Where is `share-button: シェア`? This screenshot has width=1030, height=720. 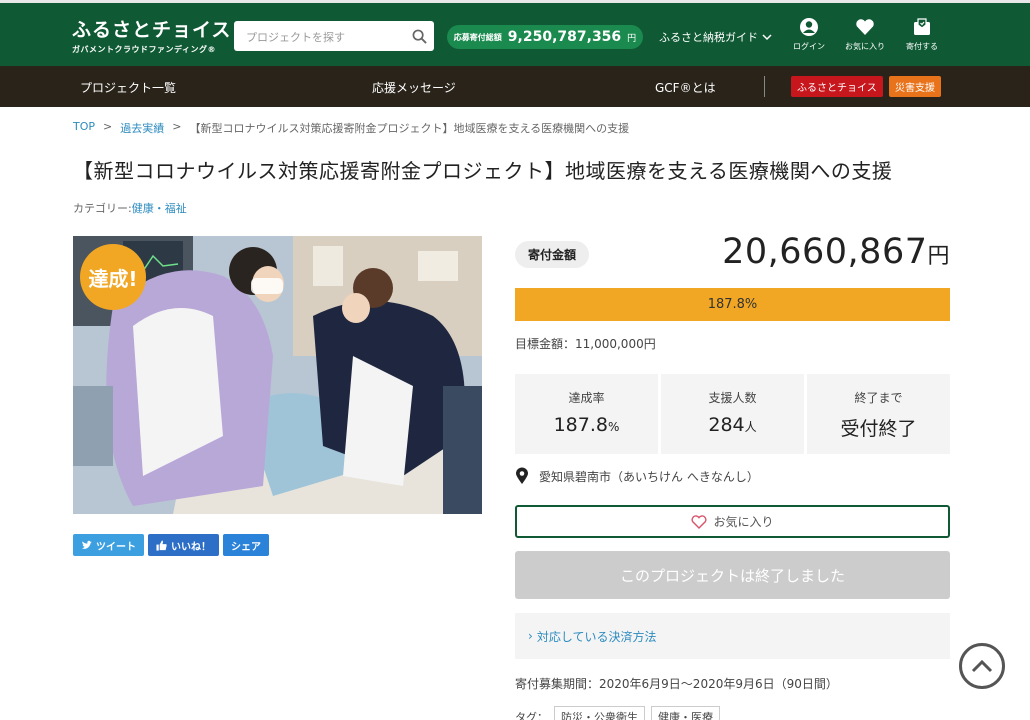
share-button: シェア is located at coordinates (246, 545).